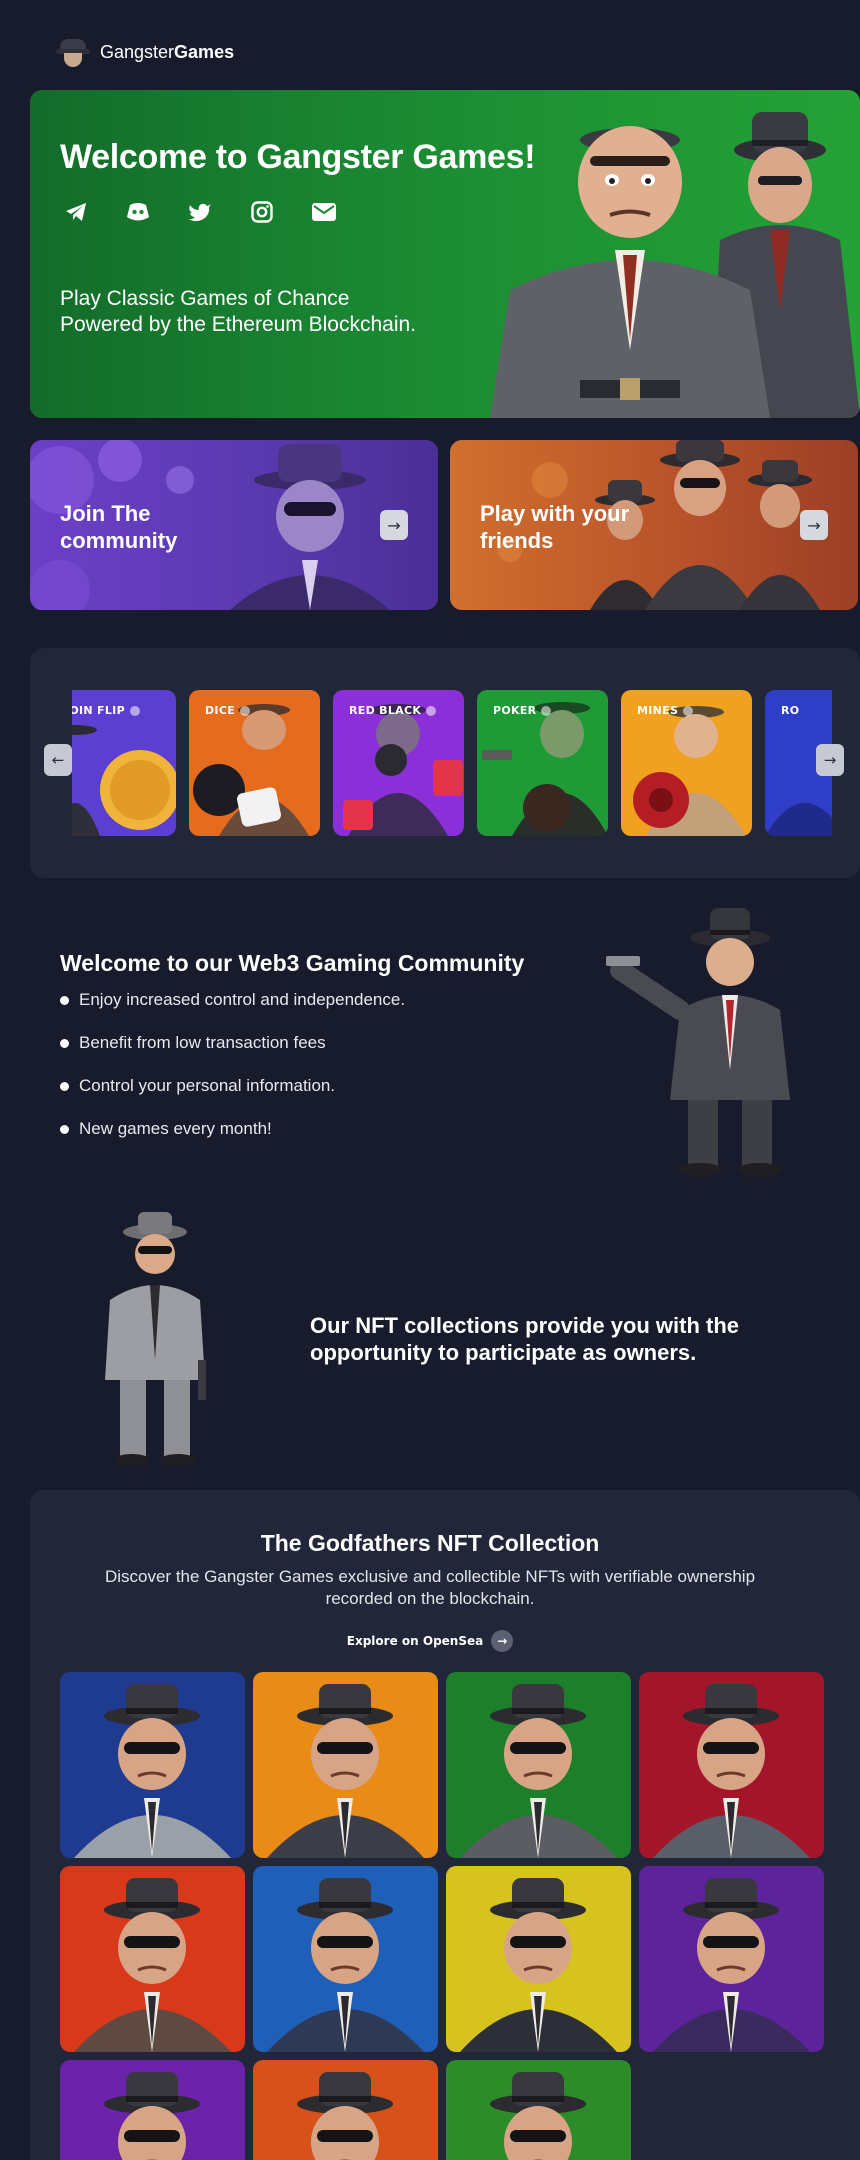 The height and width of the screenshot is (2160, 860). Describe the element at coordinates (119, 527) in the screenshot. I see `join-community-label: Join The community` at that location.